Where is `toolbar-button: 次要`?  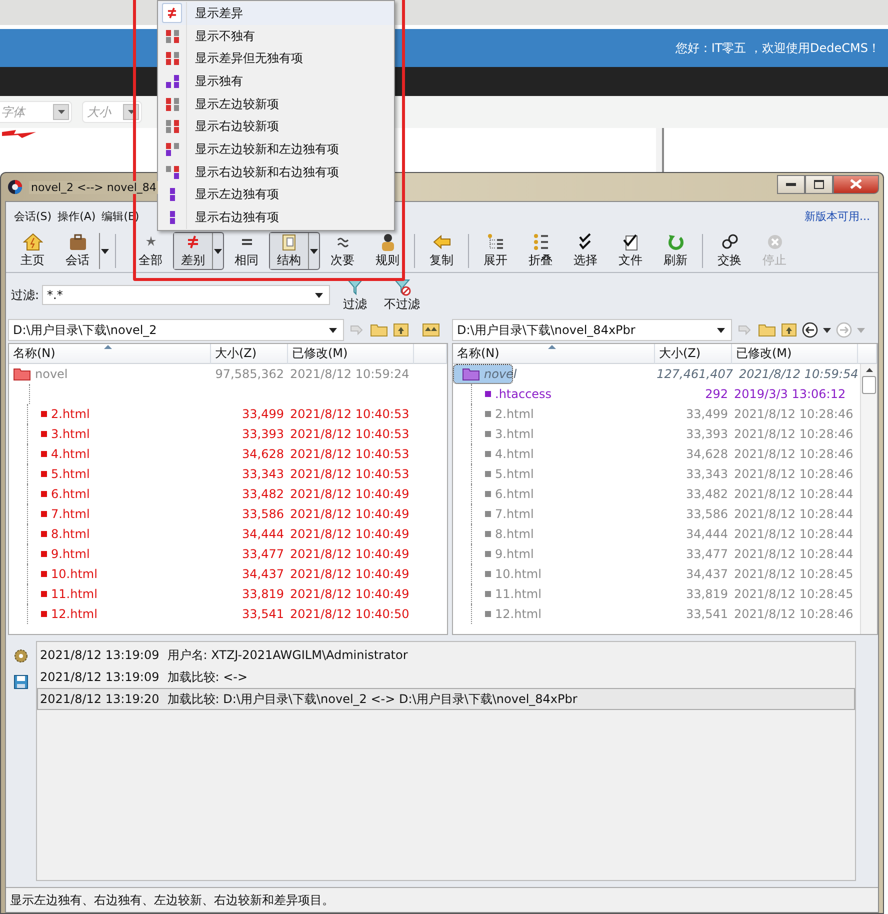
toolbar-button: 次要 is located at coordinates (342, 251).